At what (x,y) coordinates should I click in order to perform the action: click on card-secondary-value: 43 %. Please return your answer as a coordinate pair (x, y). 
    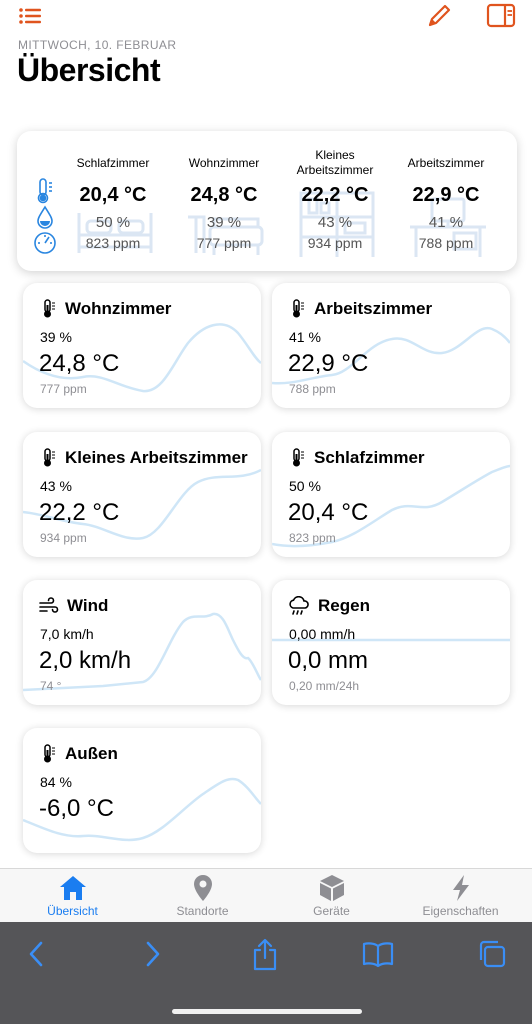
    Looking at the image, I should click on (56, 486).